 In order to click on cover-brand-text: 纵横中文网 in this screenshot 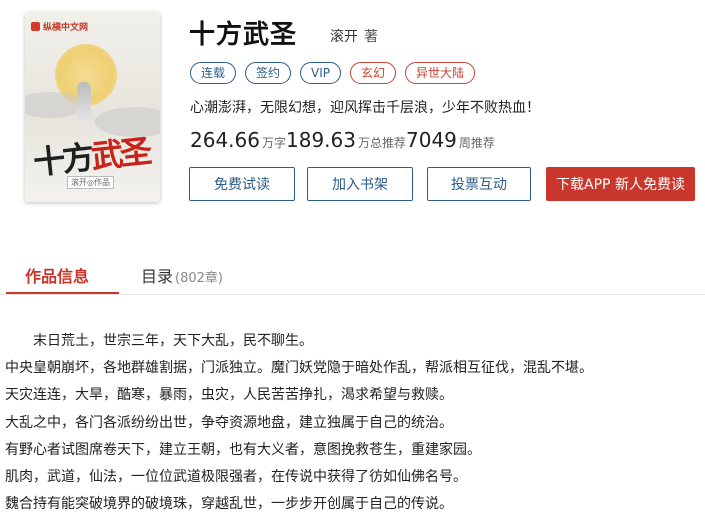, I will do `click(66, 28)`.